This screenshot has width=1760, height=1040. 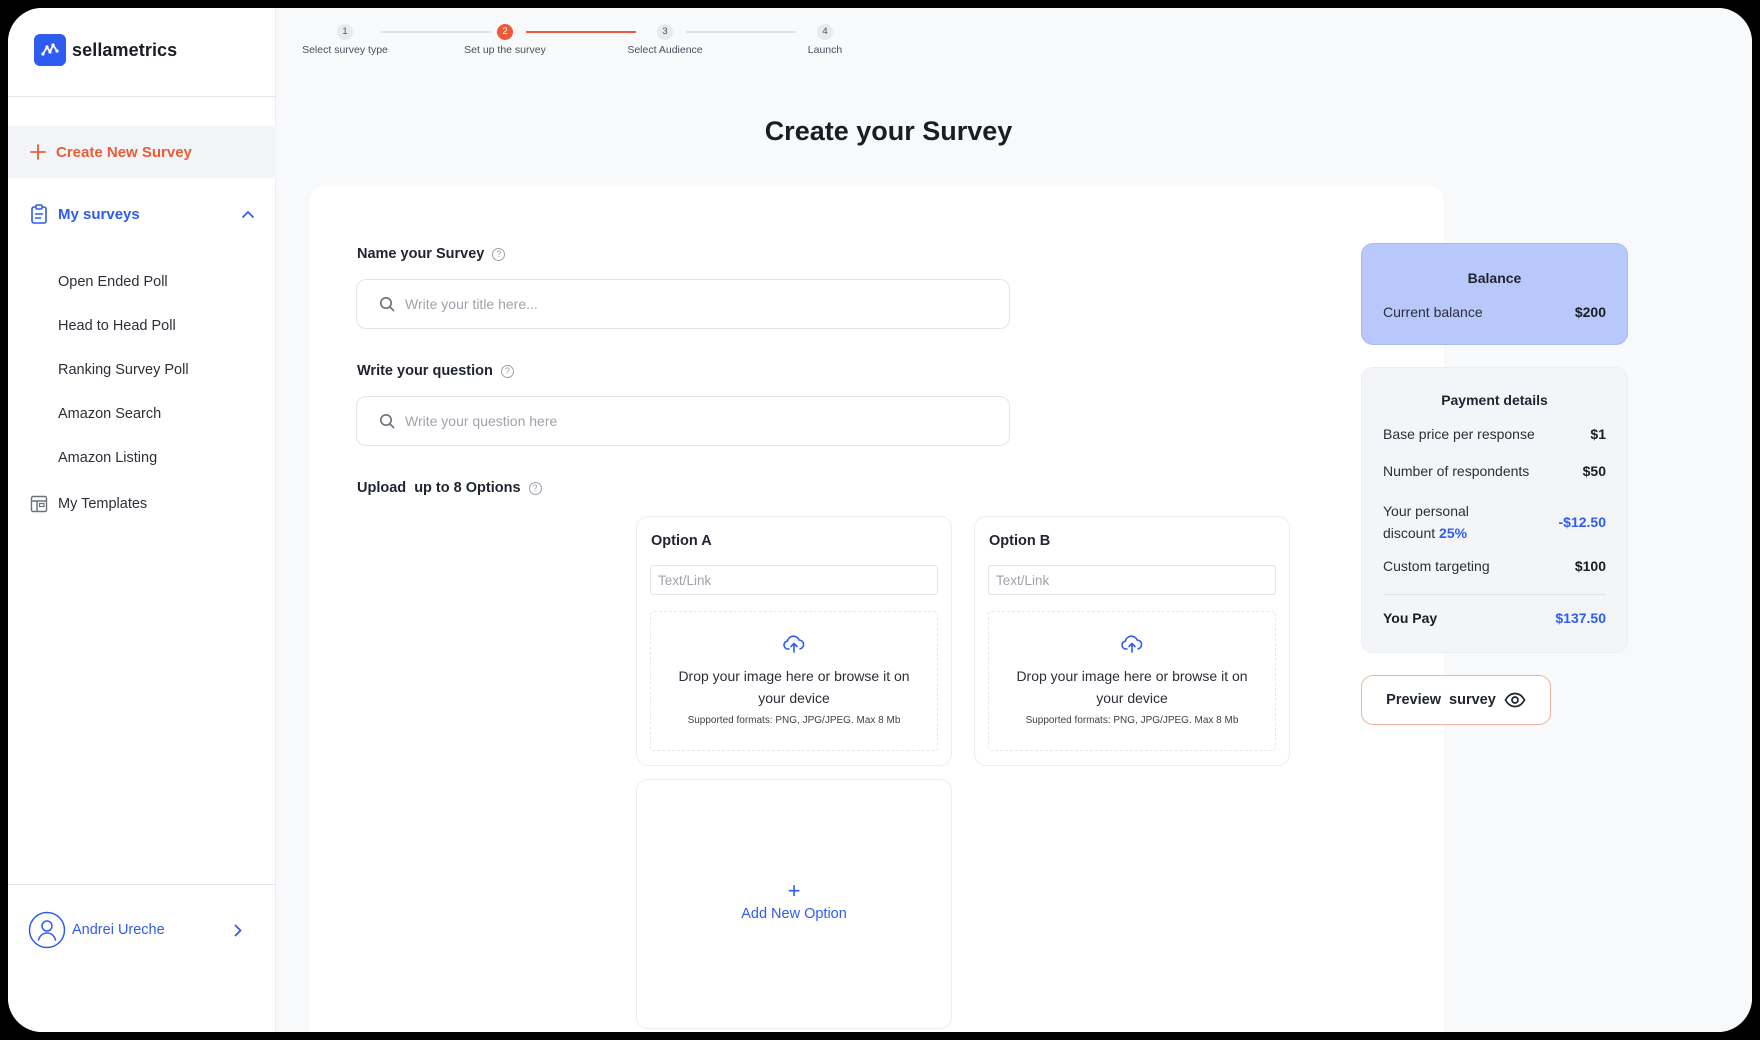 I want to click on survey-title-input, so click(x=695, y=304).